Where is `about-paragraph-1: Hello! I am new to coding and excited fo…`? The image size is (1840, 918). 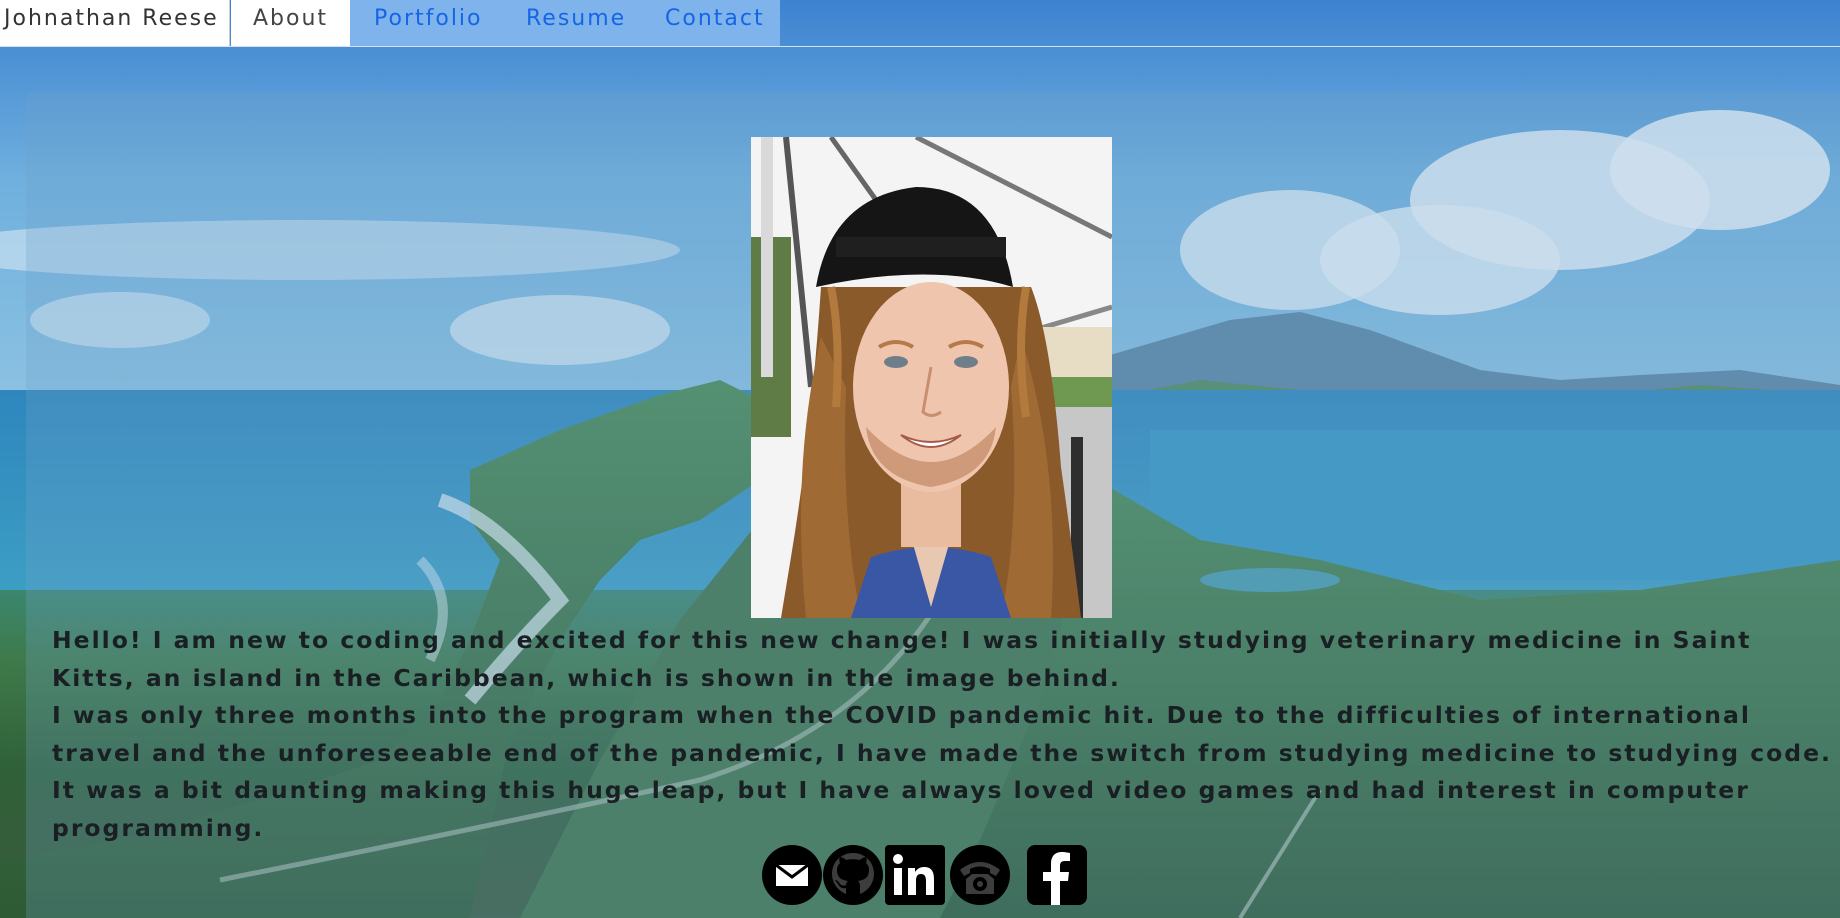 about-paragraph-1: Hello! I am new to coding and excited fo… is located at coordinates (902, 659).